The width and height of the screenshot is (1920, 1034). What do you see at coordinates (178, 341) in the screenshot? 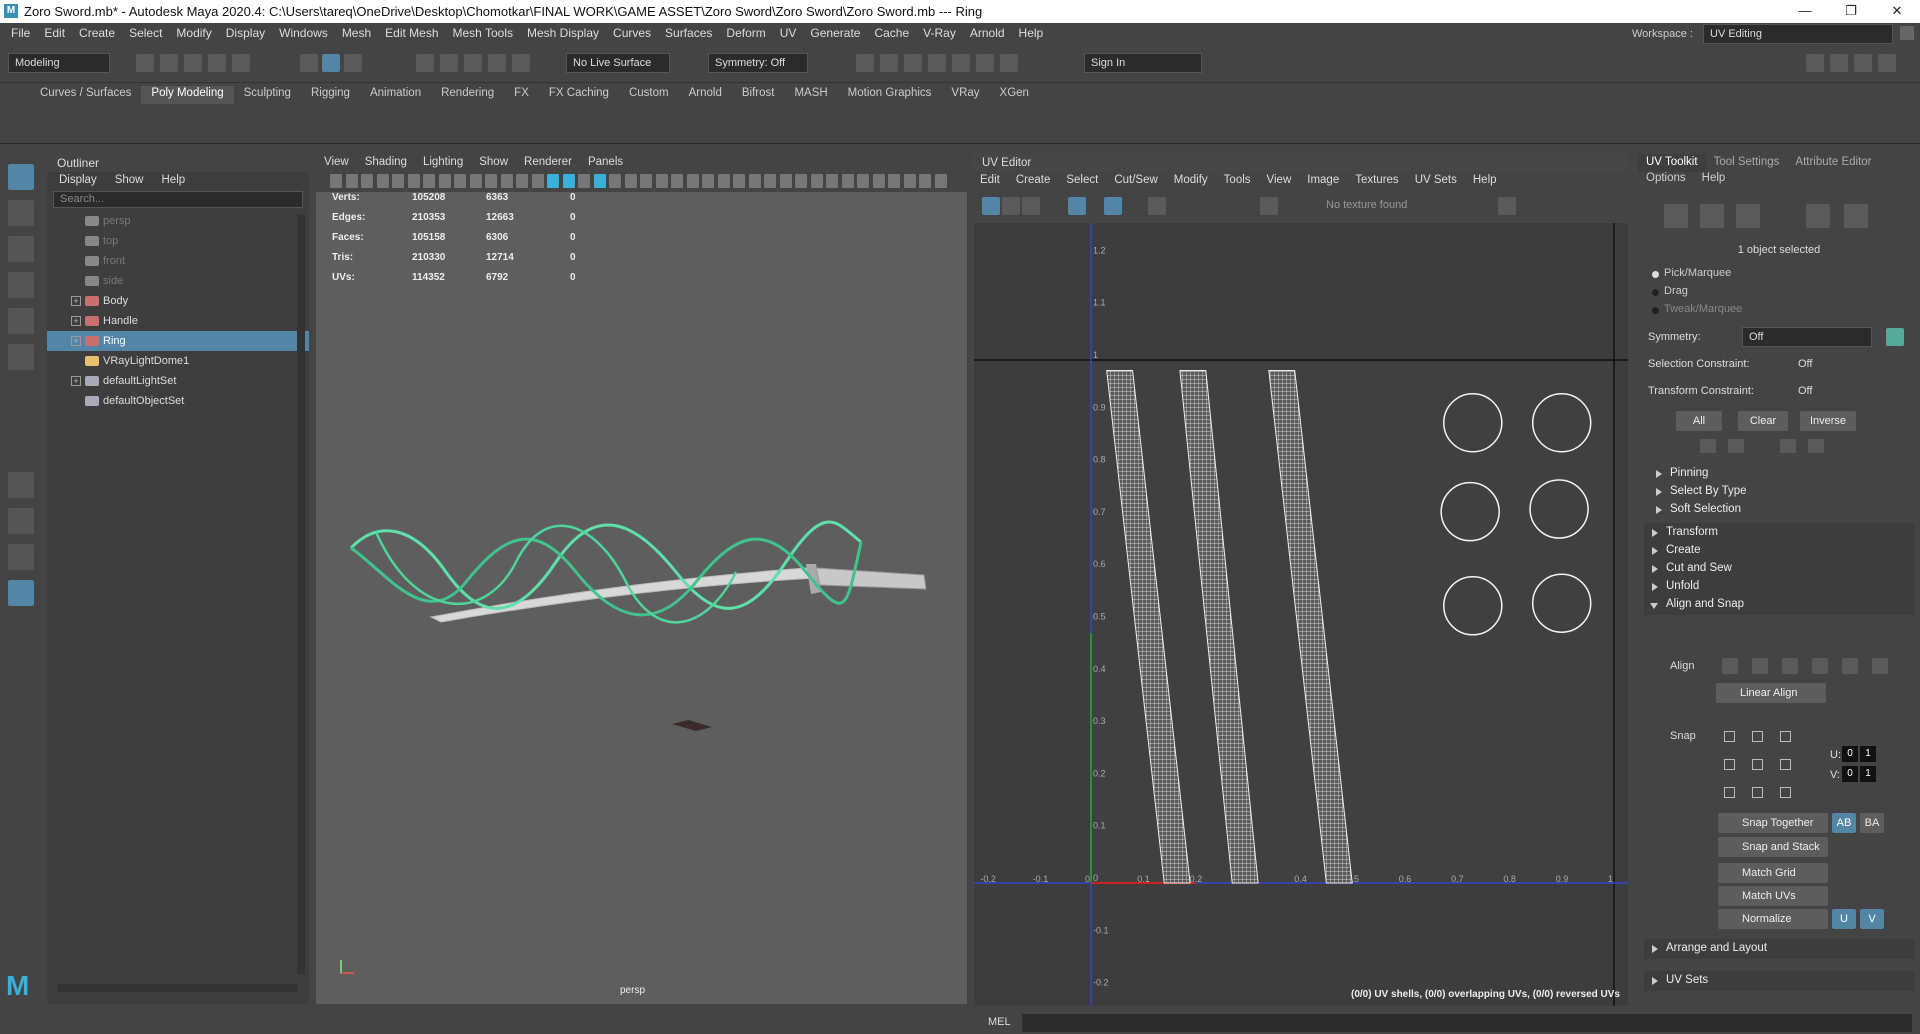
I see `outliner-item-ring: + Ring` at bounding box center [178, 341].